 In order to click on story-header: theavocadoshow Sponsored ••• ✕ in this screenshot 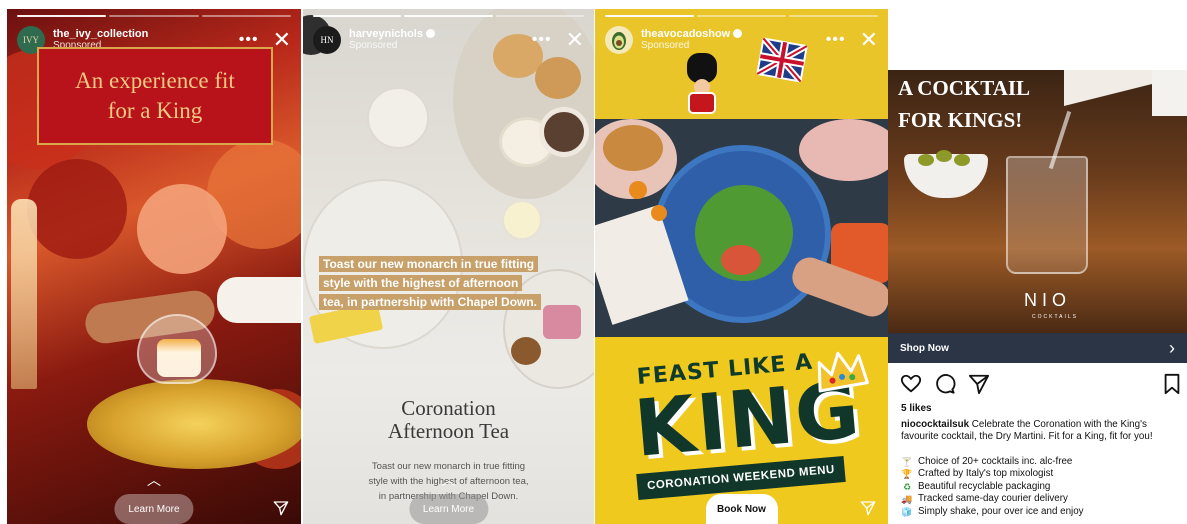, I will do `click(741, 40)`.